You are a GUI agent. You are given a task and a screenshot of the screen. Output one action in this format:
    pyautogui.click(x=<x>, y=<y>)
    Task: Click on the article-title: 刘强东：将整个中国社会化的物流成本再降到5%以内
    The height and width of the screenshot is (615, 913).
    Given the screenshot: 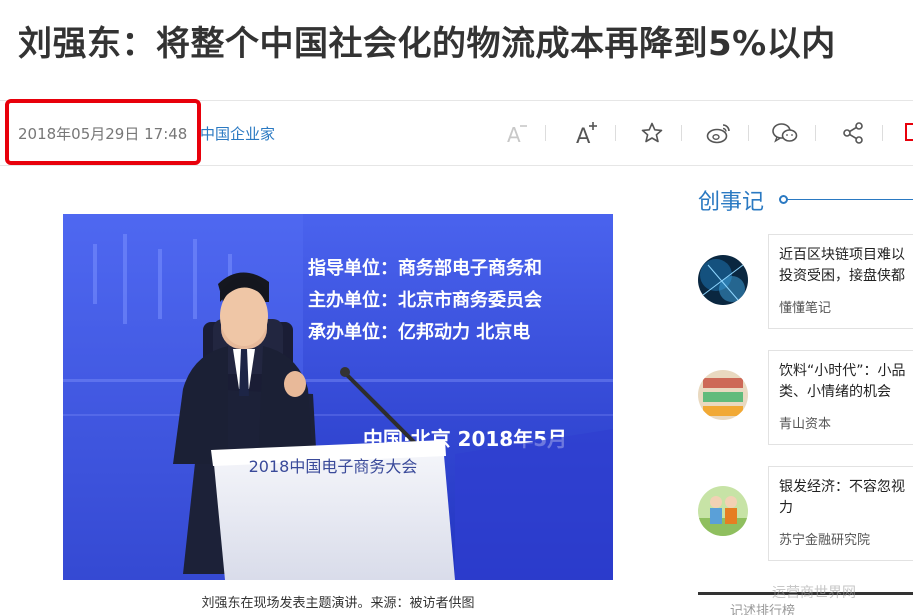 What is the action you would take?
    pyautogui.click(x=427, y=44)
    